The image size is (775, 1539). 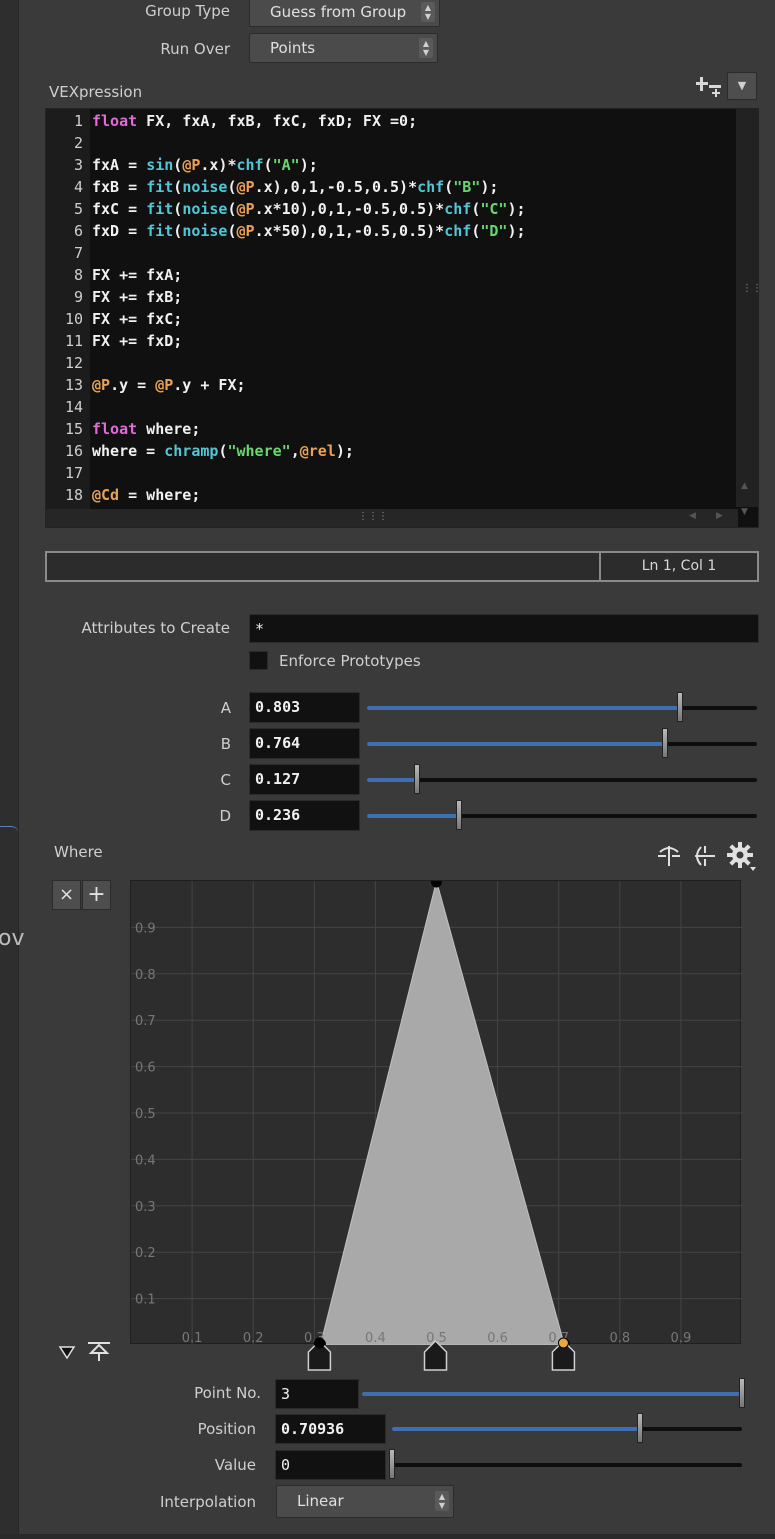 What do you see at coordinates (78, 275) in the screenshot?
I see `line-number: 8` at bounding box center [78, 275].